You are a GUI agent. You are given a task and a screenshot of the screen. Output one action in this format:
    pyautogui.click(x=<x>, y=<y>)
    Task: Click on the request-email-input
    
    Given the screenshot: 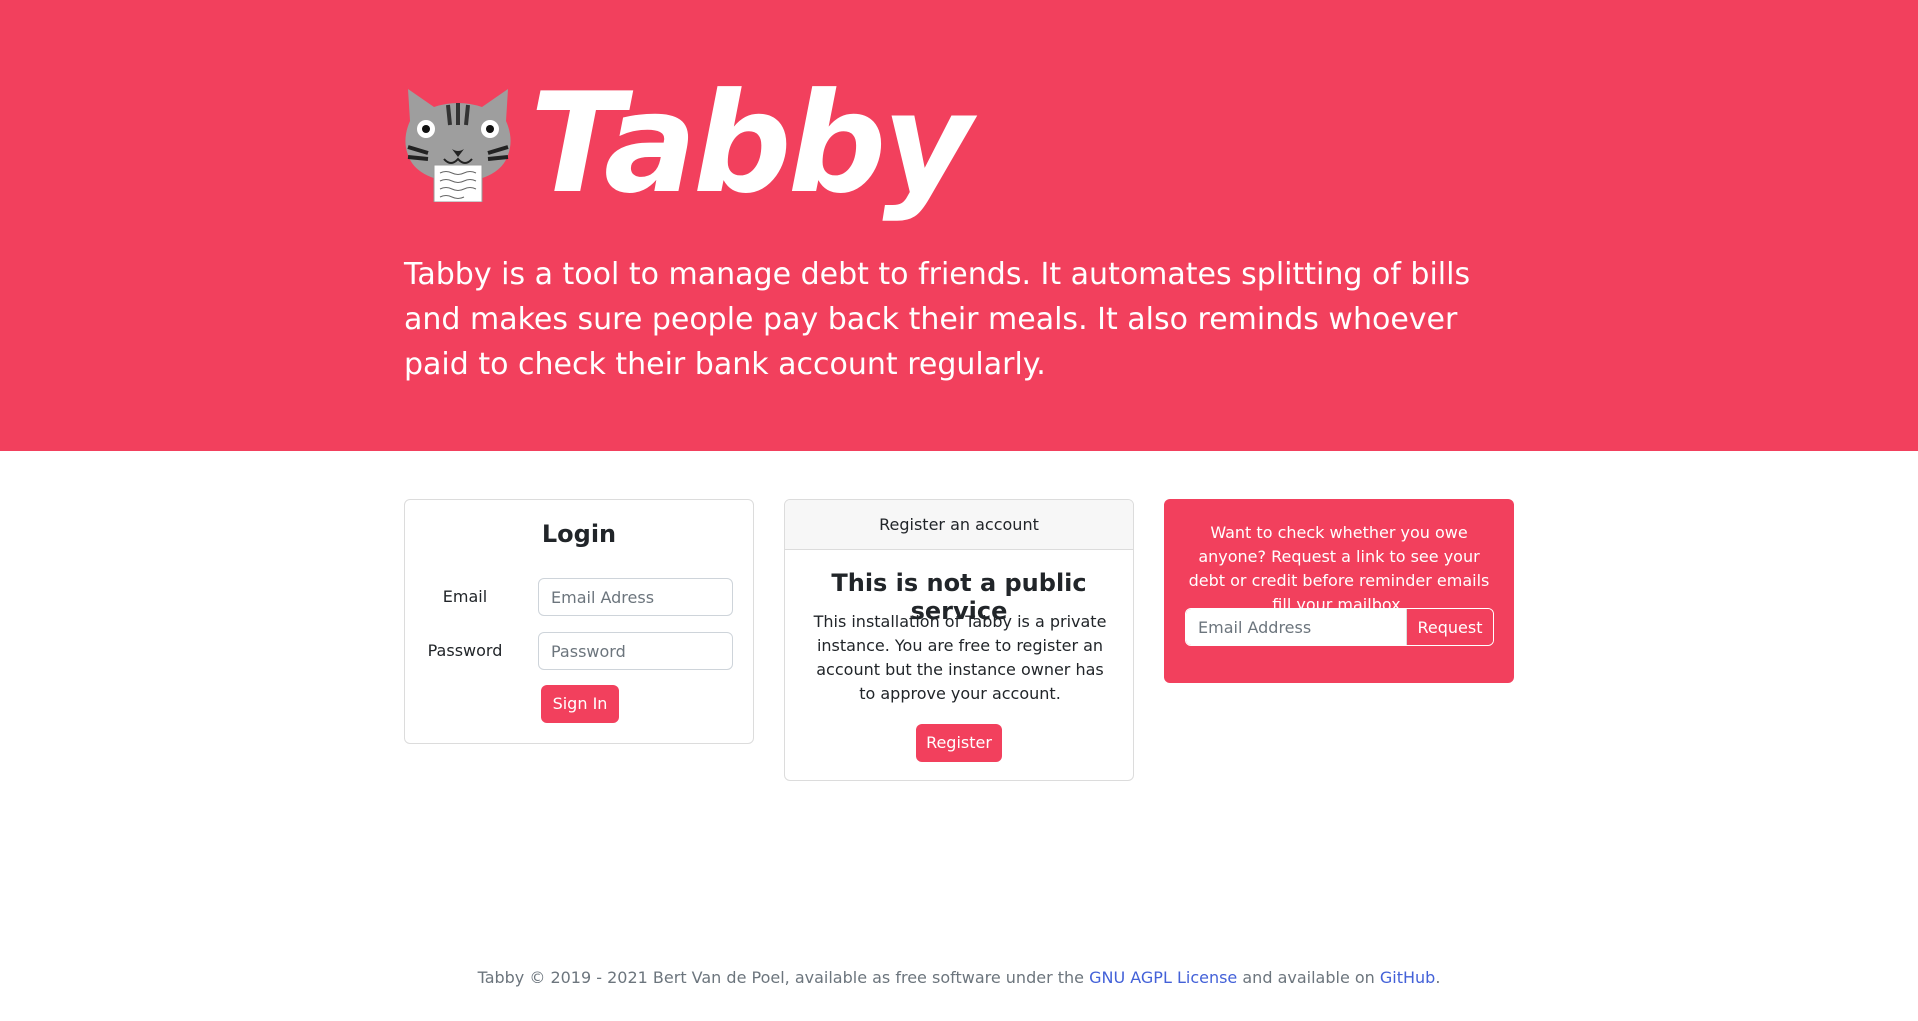 What is the action you would take?
    pyautogui.click(x=1296, y=627)
    